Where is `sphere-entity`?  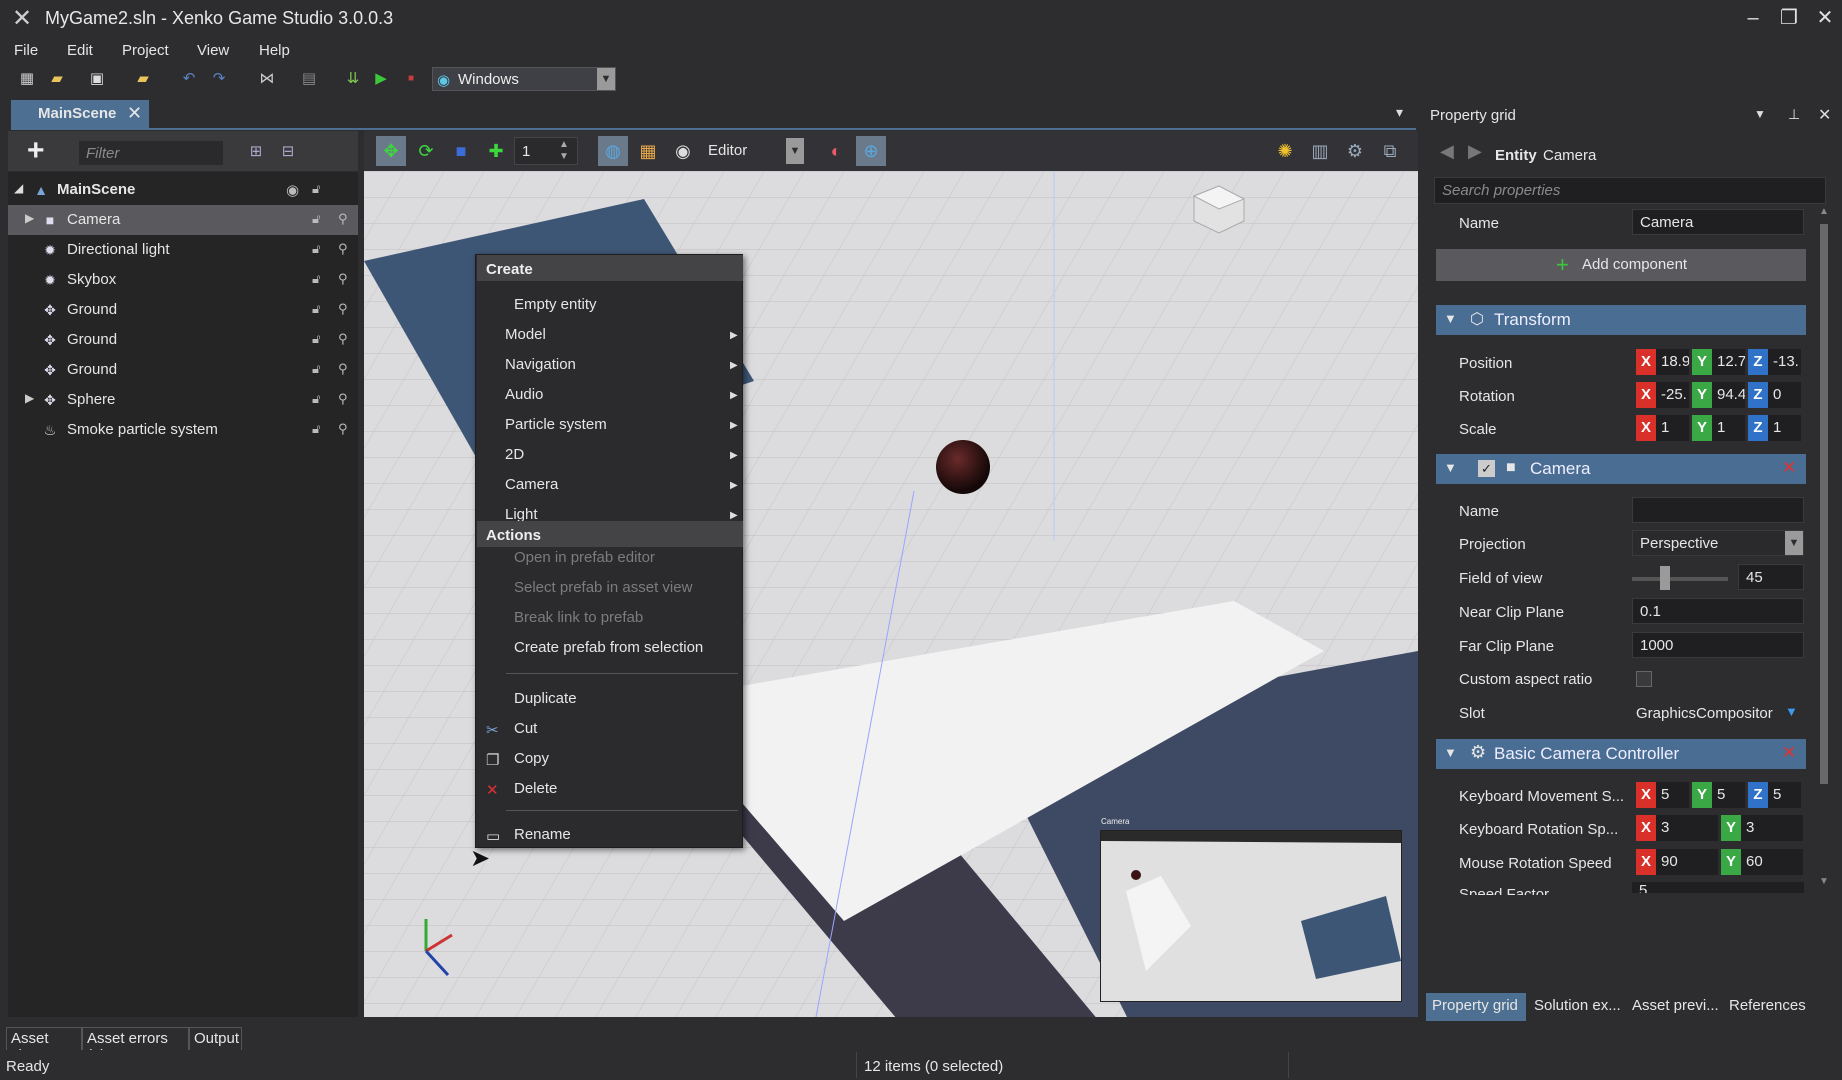
sphere-entity is located at coordinates (963, 467).